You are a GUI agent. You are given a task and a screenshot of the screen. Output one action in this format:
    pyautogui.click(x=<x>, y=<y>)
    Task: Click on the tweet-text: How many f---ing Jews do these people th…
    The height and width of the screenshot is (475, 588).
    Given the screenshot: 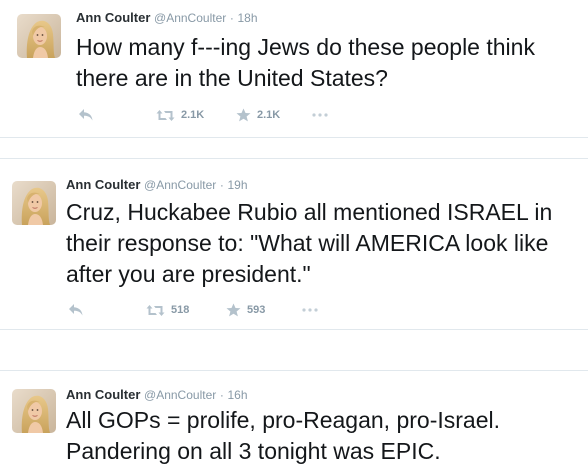 What is the action you would take?
    pyautogui.click(x=305, y=62)
    